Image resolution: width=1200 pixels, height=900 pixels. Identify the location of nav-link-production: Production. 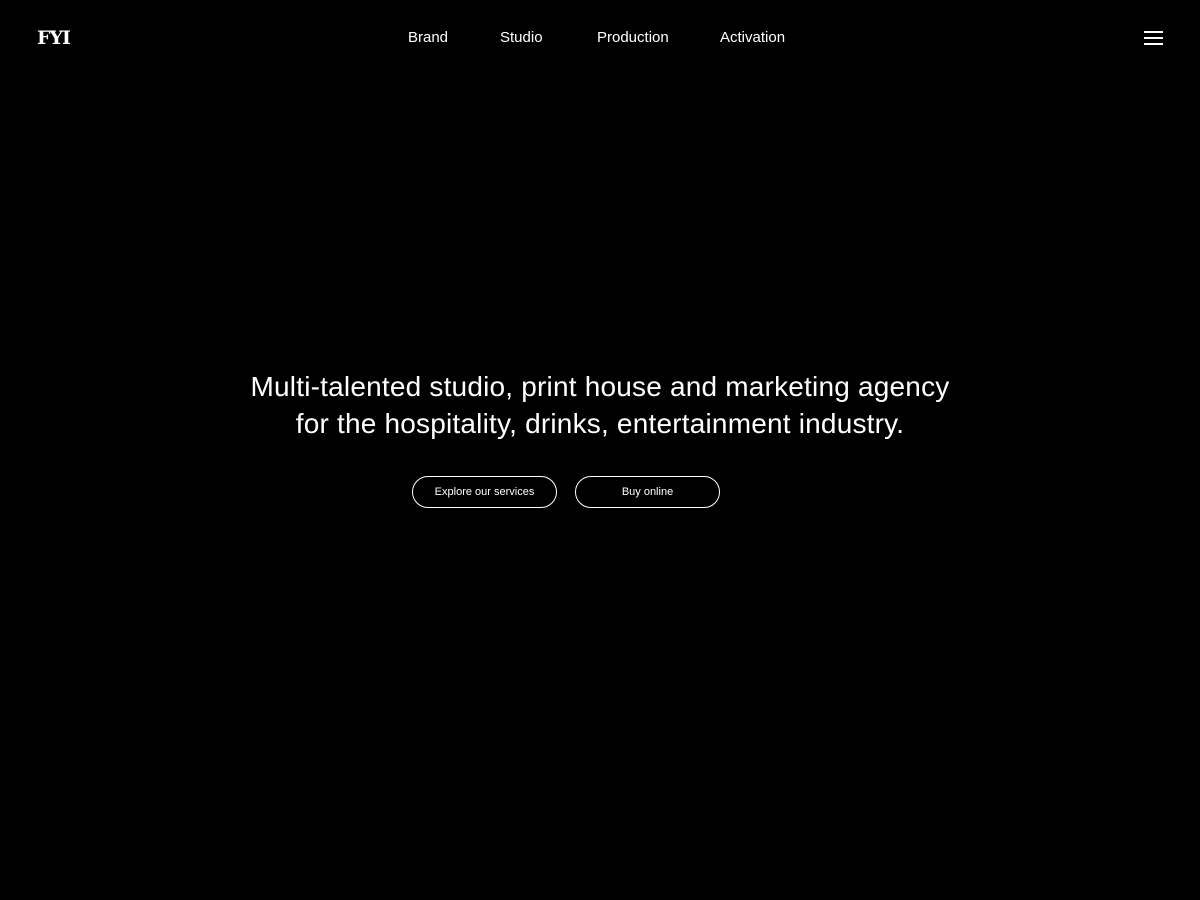
(633, 38).